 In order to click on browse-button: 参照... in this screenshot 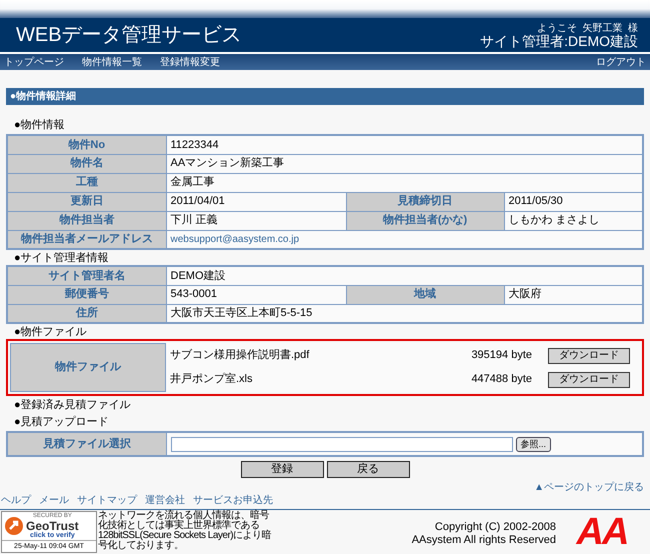, I will do `click(534, 444)`.